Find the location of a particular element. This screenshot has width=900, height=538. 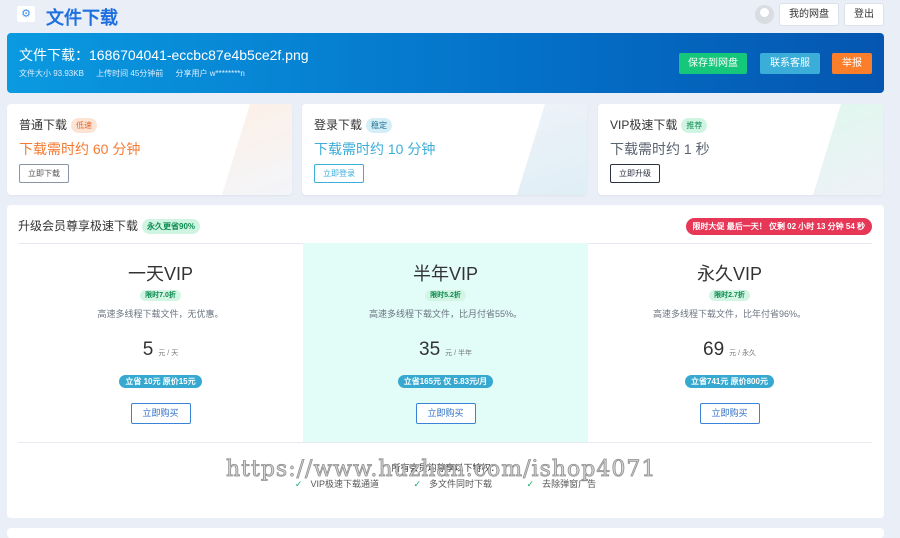

perk-item: ✓ VIP极速下载通道 is located at coordinates (337, 484).